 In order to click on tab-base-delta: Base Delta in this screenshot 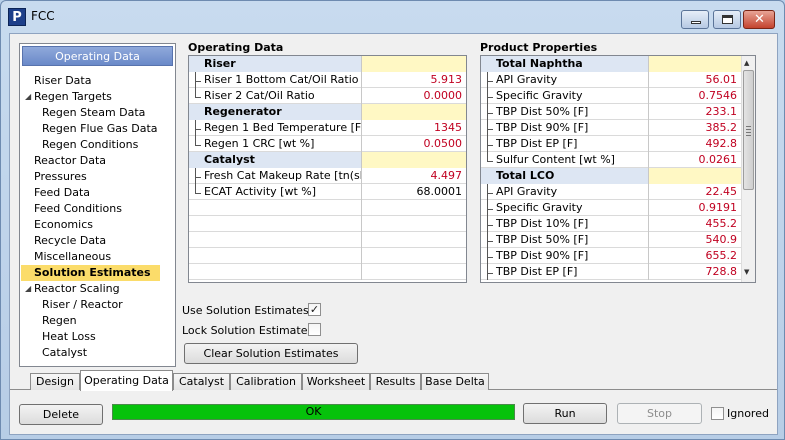, I will do `click(455, 381)`.